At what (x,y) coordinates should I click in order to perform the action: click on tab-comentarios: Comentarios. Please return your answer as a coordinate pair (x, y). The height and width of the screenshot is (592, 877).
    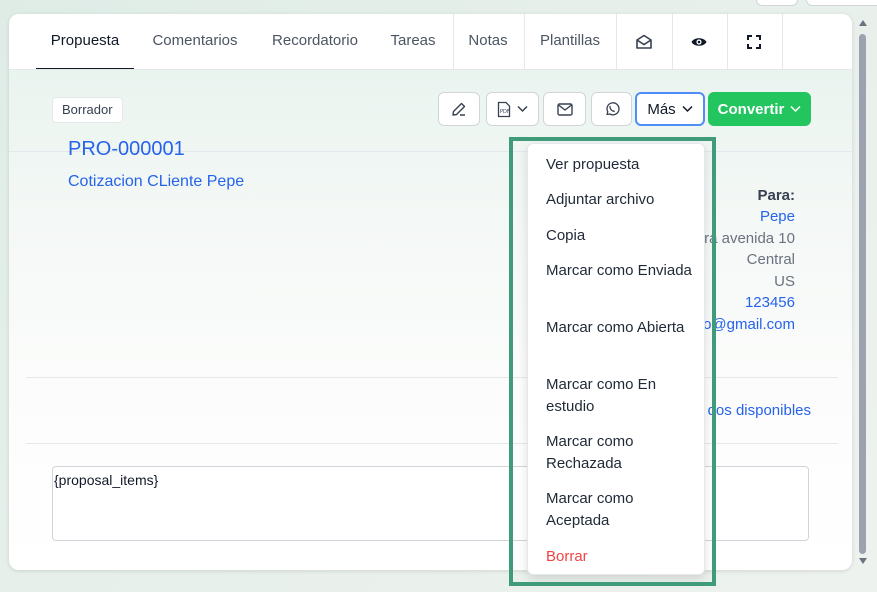
    Looking at the image, I should click on (195, 41).